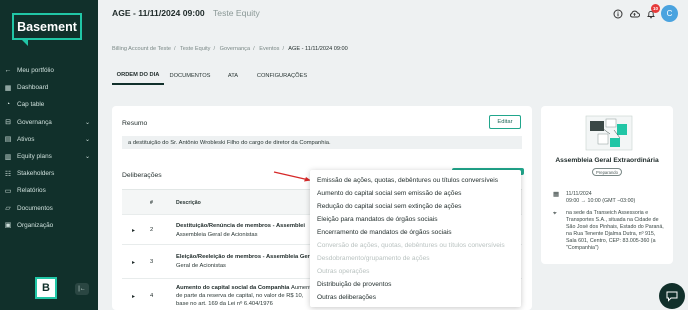 The image size is (688, 310). What do you see at coordinates (373, 258) in the screenshot?
I see `menu-item-desdobramento: Desdobramento/grupamento de ações` at bounding box center [373, 258].